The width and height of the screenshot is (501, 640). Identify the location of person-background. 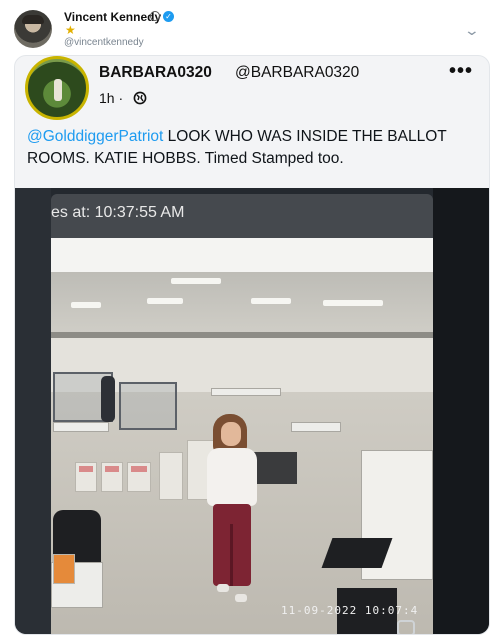
(108, 399).